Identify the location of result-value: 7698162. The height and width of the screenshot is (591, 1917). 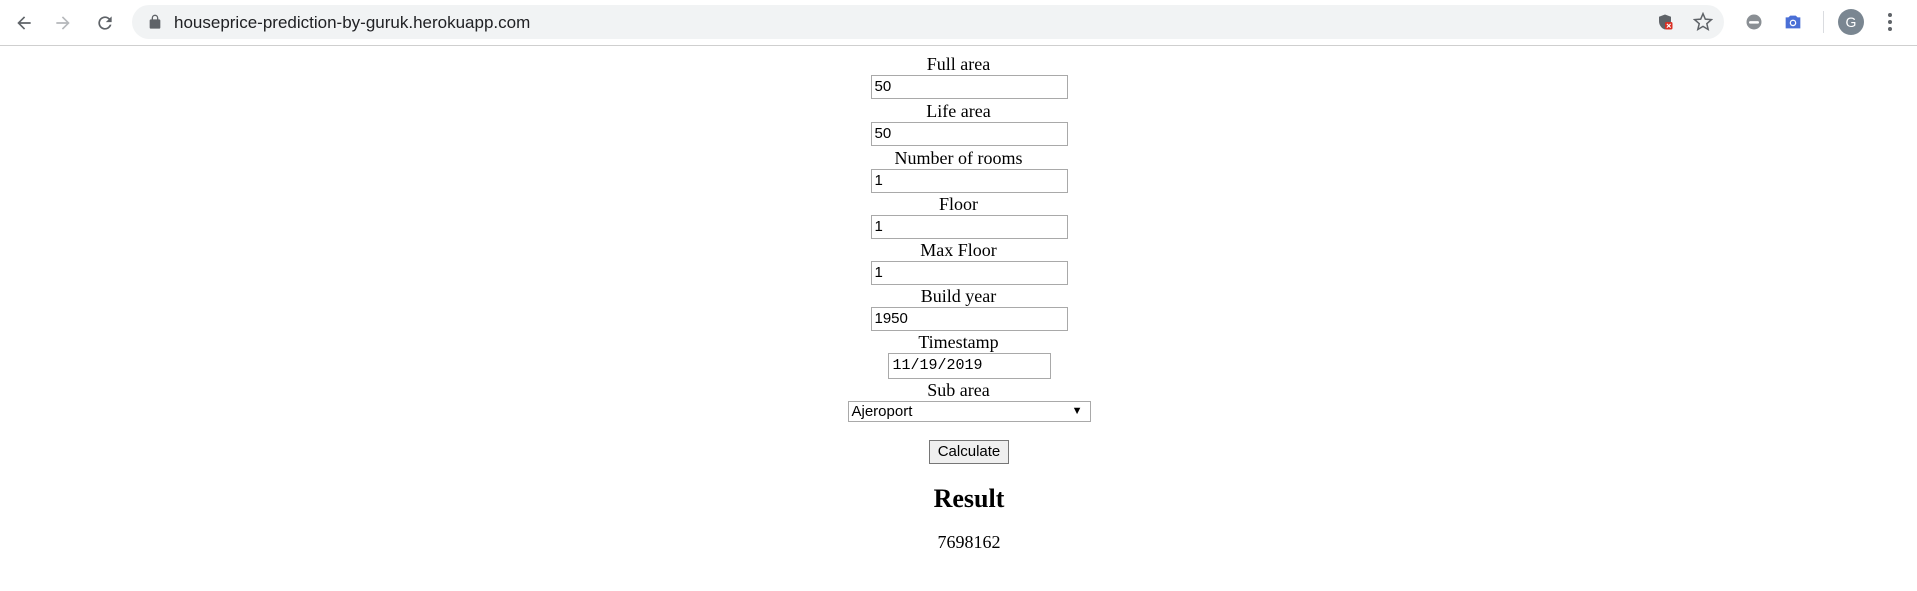
(969, 542).